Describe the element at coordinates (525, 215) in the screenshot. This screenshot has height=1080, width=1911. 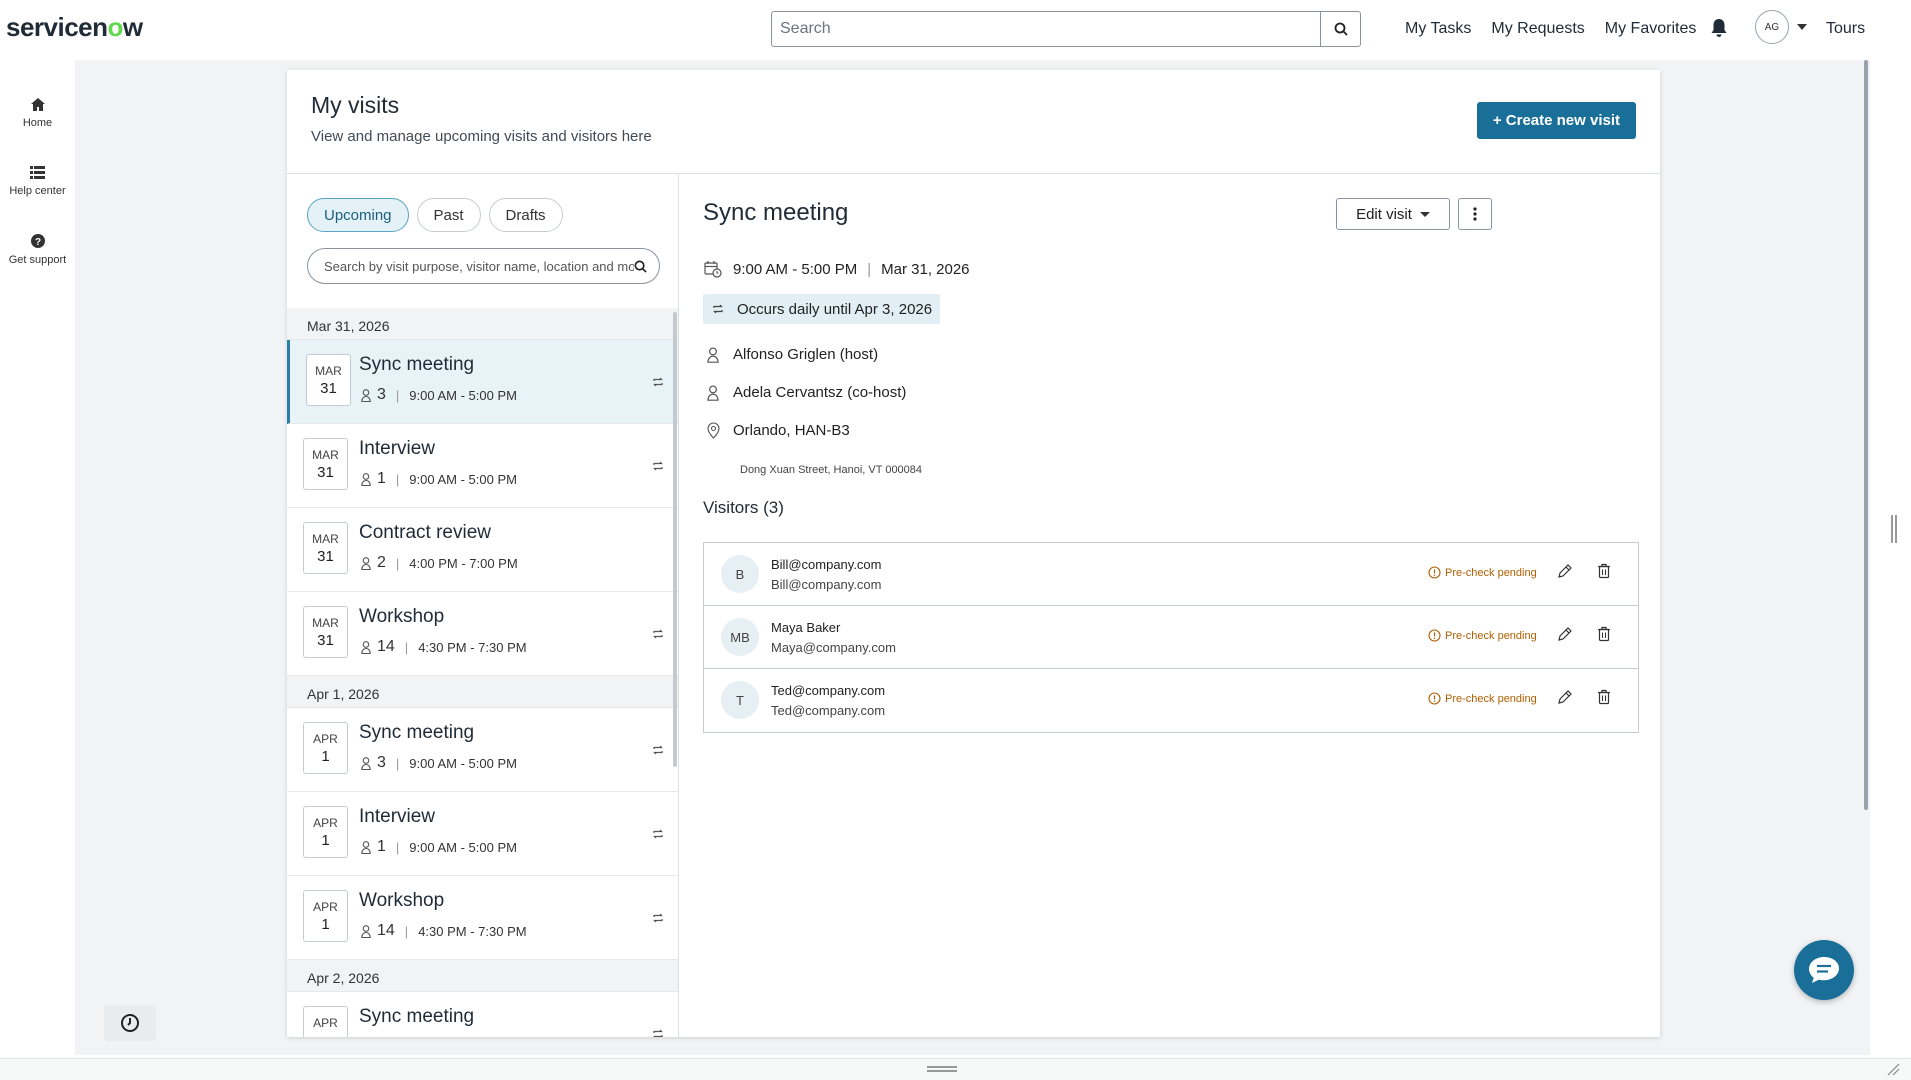
I see `tab-drafts: Drafts` at that location.